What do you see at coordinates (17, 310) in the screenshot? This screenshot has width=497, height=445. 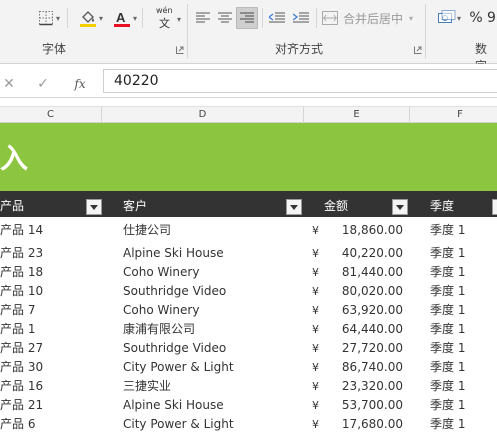 I see `cell-product: 产品 7` at bounding box center [17, 310].